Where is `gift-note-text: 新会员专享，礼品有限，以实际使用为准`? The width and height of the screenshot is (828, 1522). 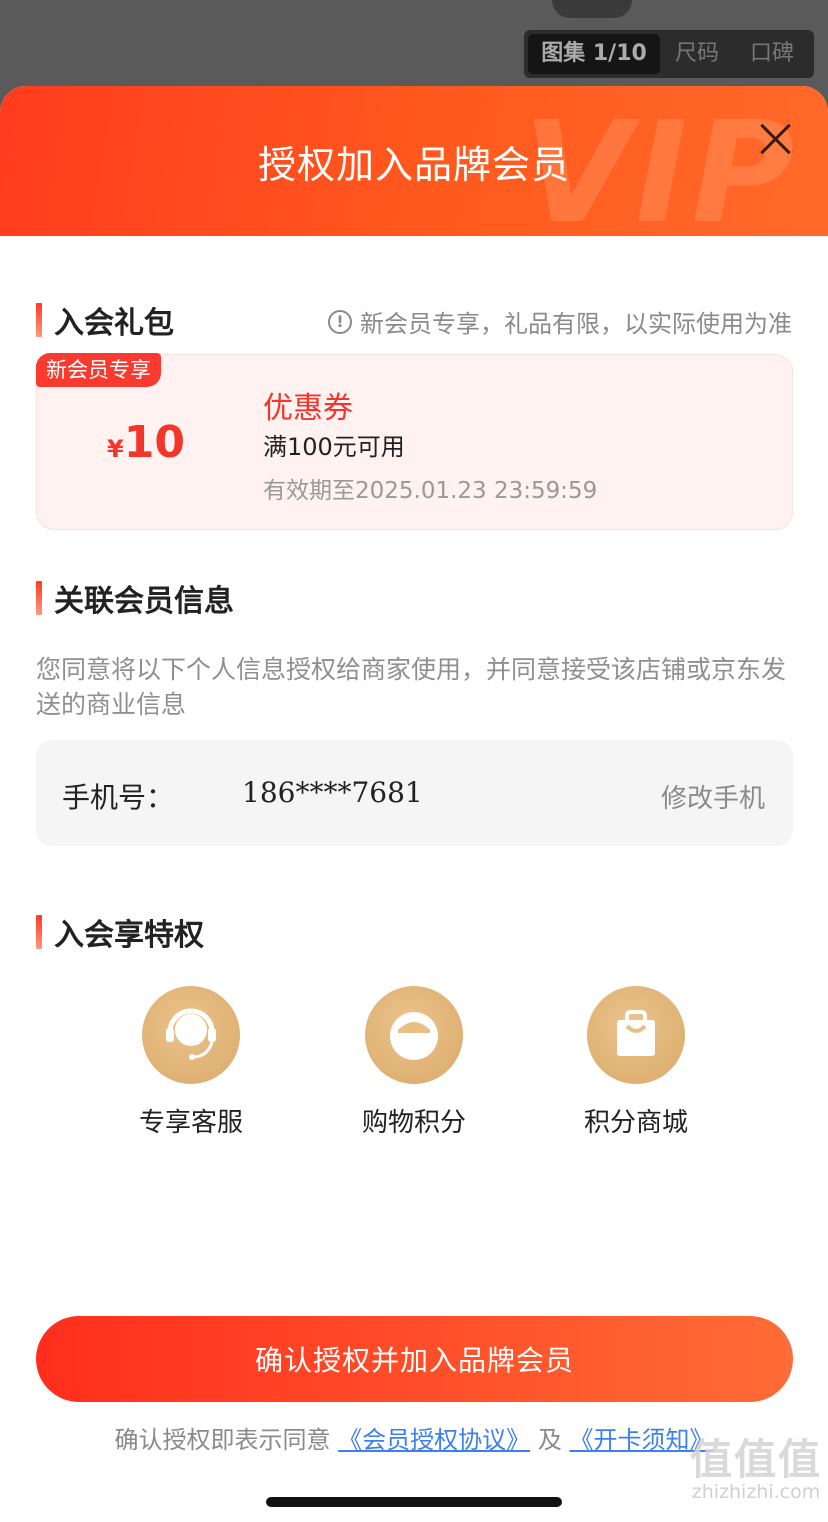
gift-note-text: 新会员专享，礼品有限，以实际使用为准 is located at coordinates (576, 324).